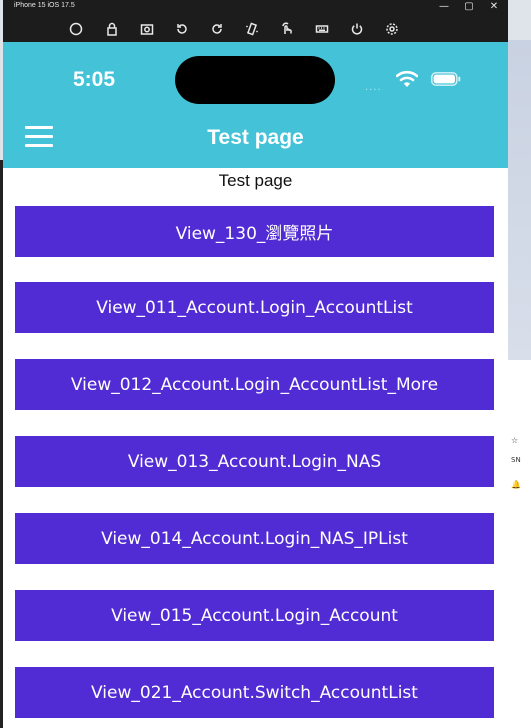 This screenshot has height=728, width=531. What do you see at coordinates (287, 29) in the screenshot?
I see `touch-icon` at bounding box center [287, 29].